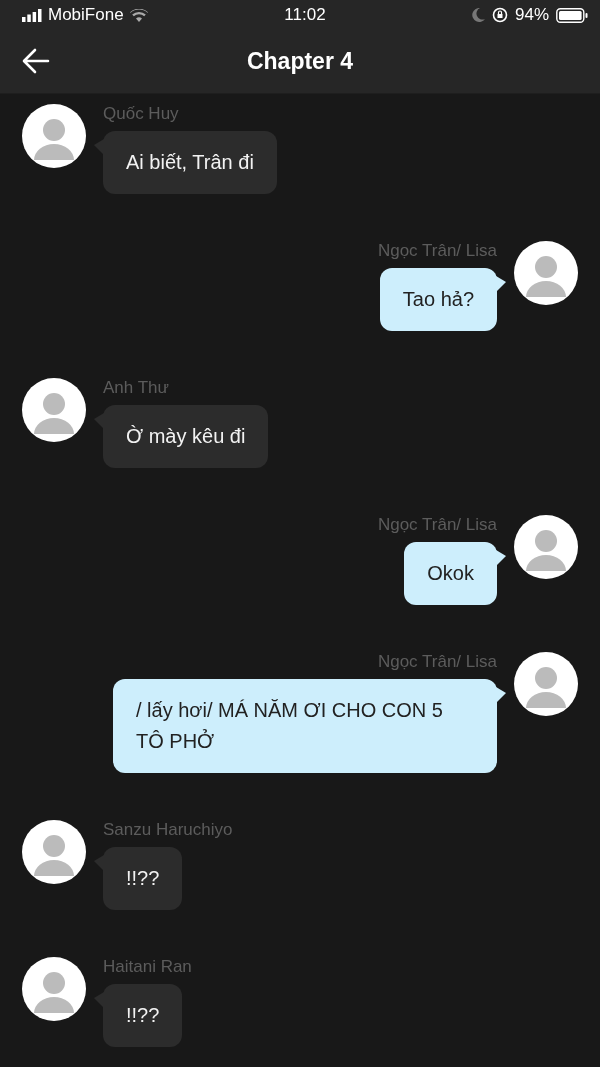  What do you see at coordinates (300, 61) in the screenshot?
I see `chapter-title: Chapter 4` at bounding box center [300, 61].